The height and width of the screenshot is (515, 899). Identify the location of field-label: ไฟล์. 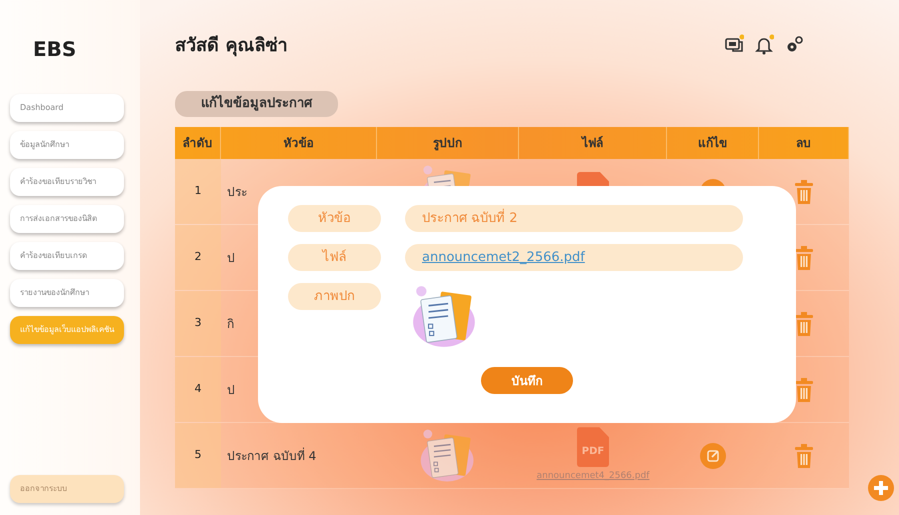
(334, 257).